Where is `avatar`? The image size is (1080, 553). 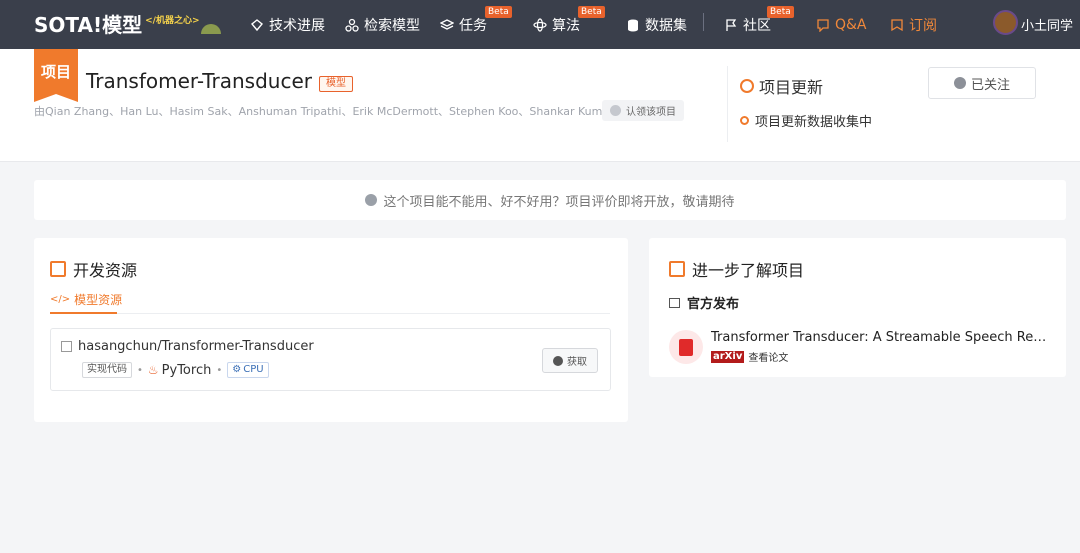 avatar is located at coordinates (1005, 22).